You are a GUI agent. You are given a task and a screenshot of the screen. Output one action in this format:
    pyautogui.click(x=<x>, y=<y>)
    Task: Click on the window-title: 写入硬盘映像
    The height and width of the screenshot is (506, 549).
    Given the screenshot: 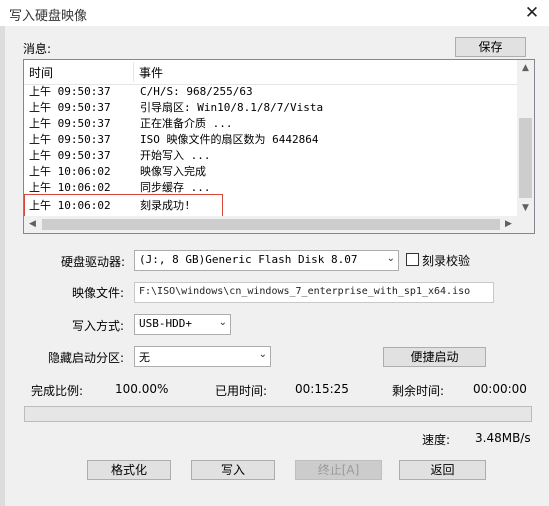 What is the action you would take?
    pyautogui.click(x=48, y=16)
    